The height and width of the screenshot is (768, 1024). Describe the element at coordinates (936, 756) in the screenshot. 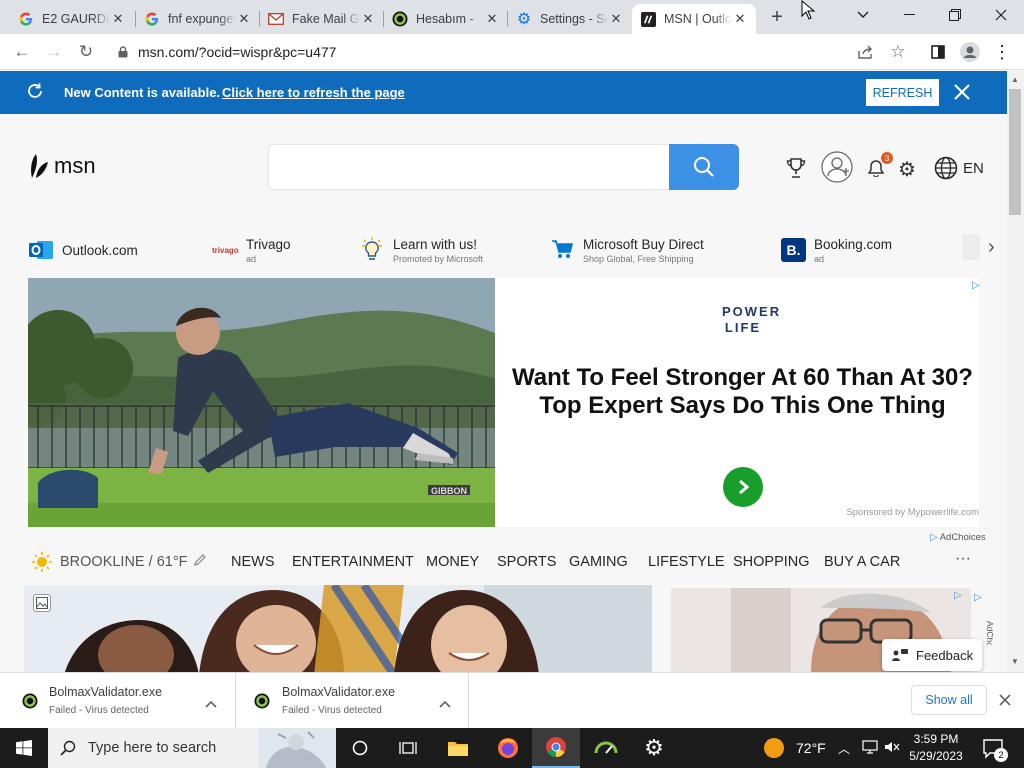

I see `taskbar-date: 5/29/2023` at that location.